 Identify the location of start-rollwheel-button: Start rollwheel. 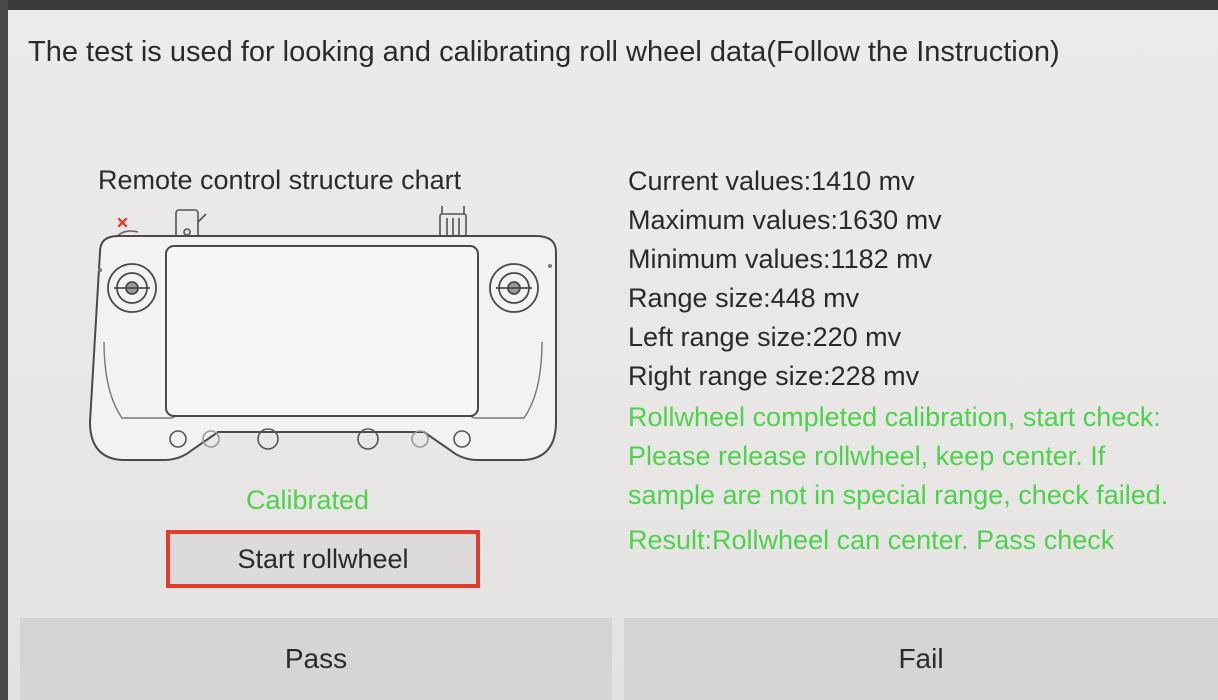
(323, 559).